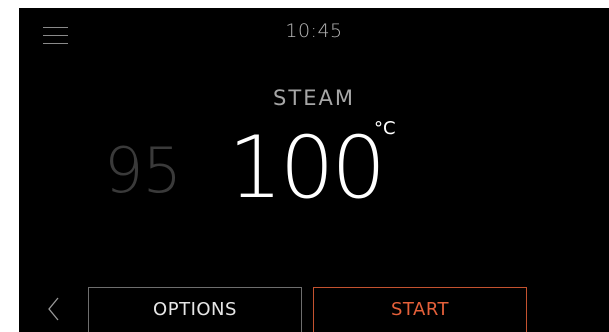 This screenshot has width=609, height=332. I want to click on temperature-option-previous-partial: ), so click(21, 169).